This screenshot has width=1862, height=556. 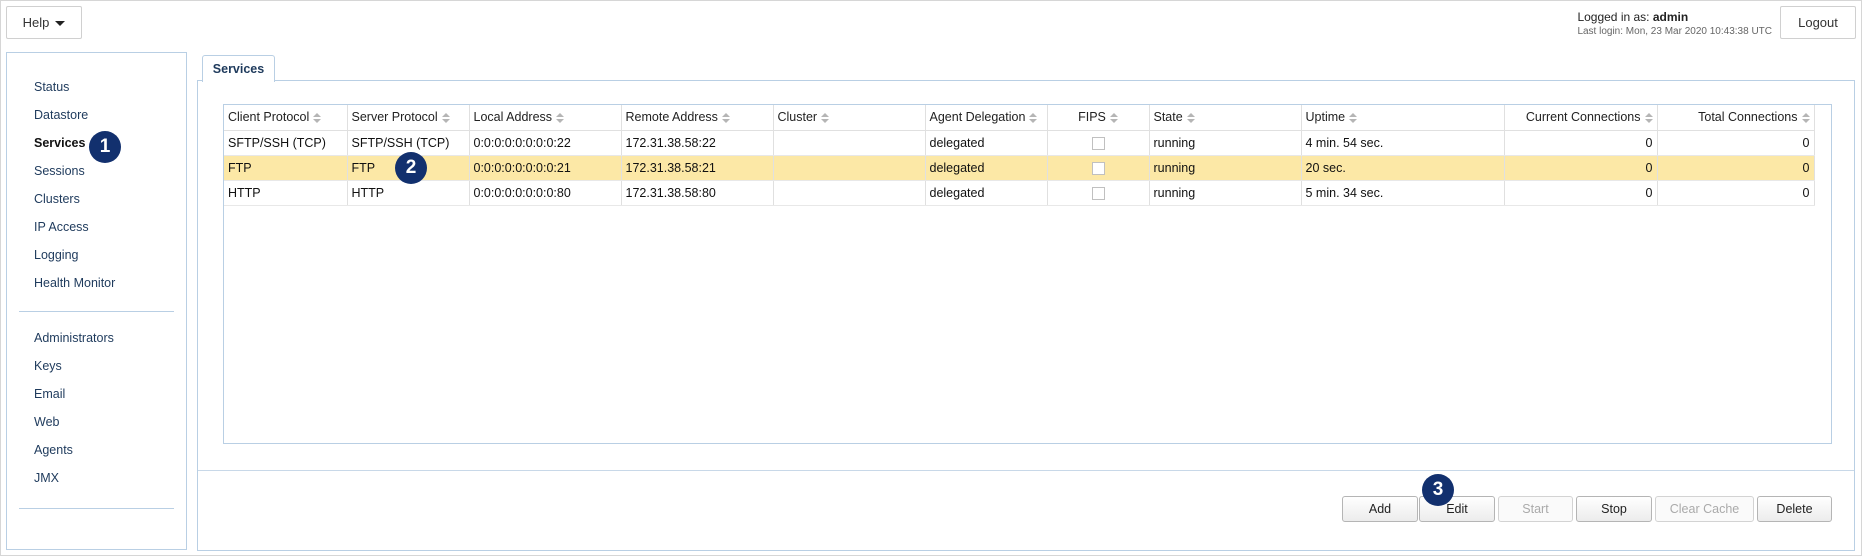 What do you see at coordinates (1535, 509) in the screenshot?
I see `start-button: Start` at bounding box center [1535, 509].